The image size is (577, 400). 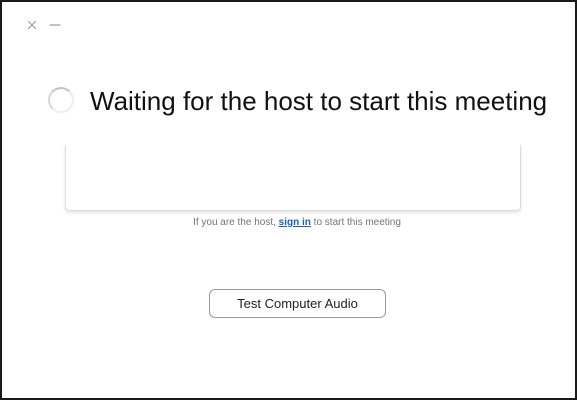 I want to click on message-box, so click(x=293, y=178).